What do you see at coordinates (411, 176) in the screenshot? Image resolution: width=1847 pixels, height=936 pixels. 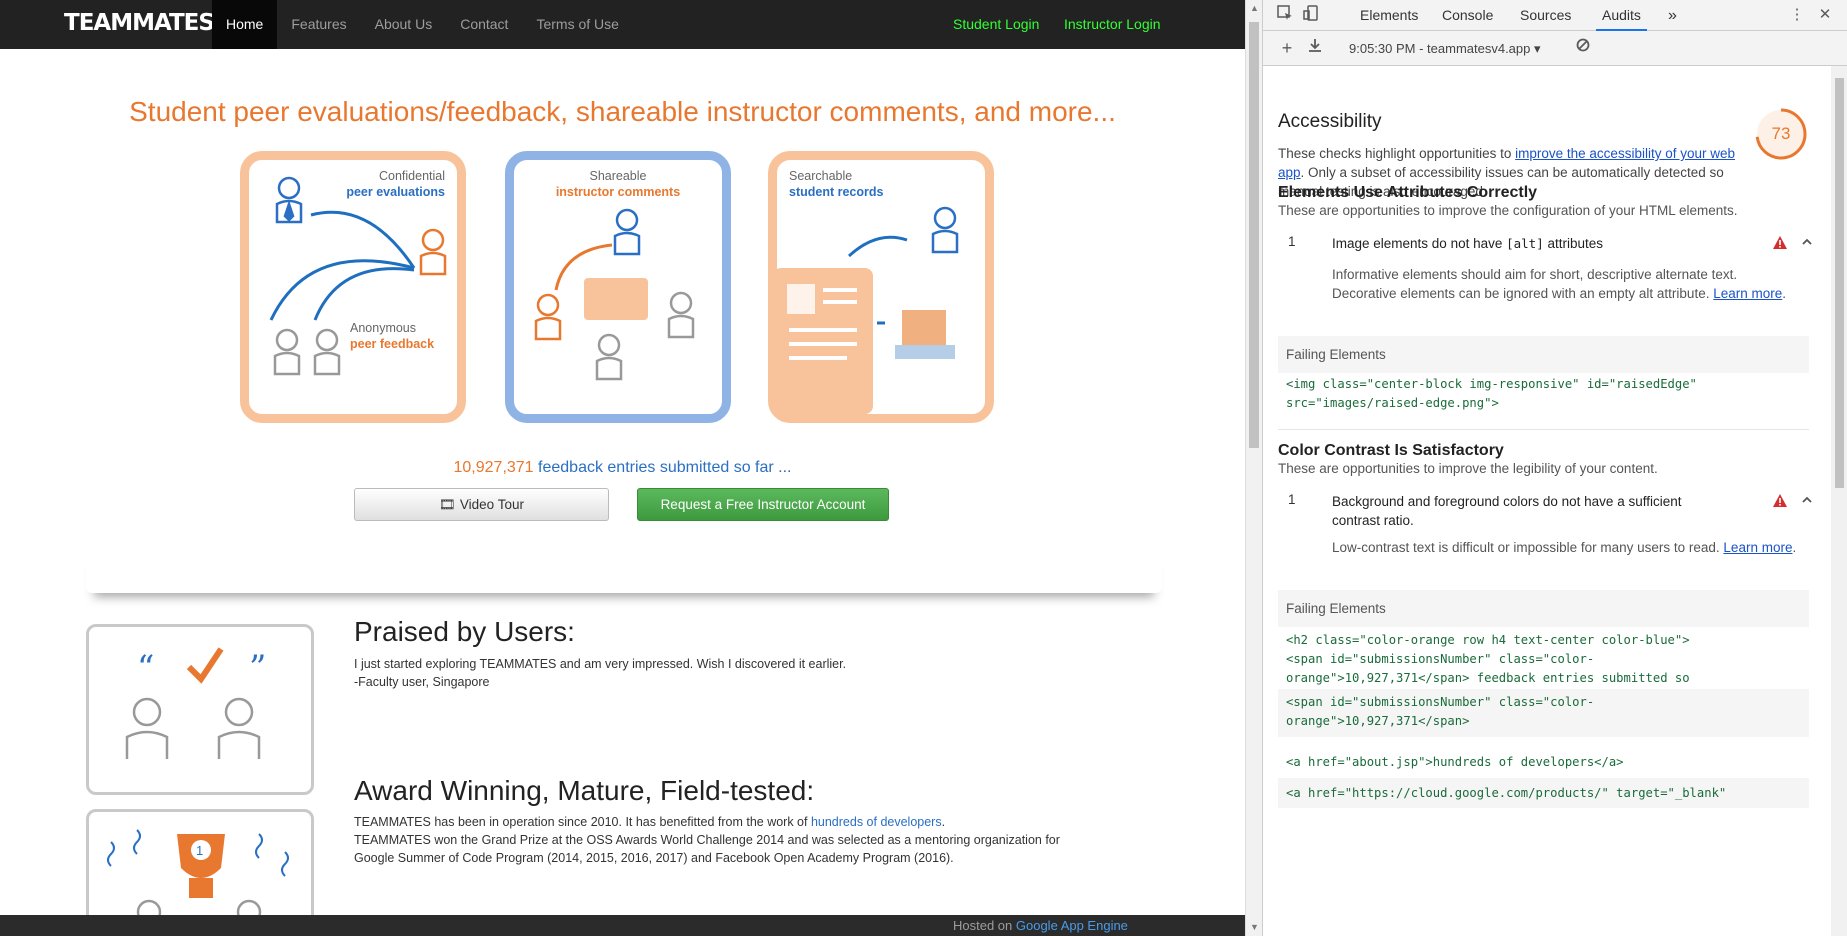 I see `feature-light-text: Confidential` at bounding box center [411, 176].